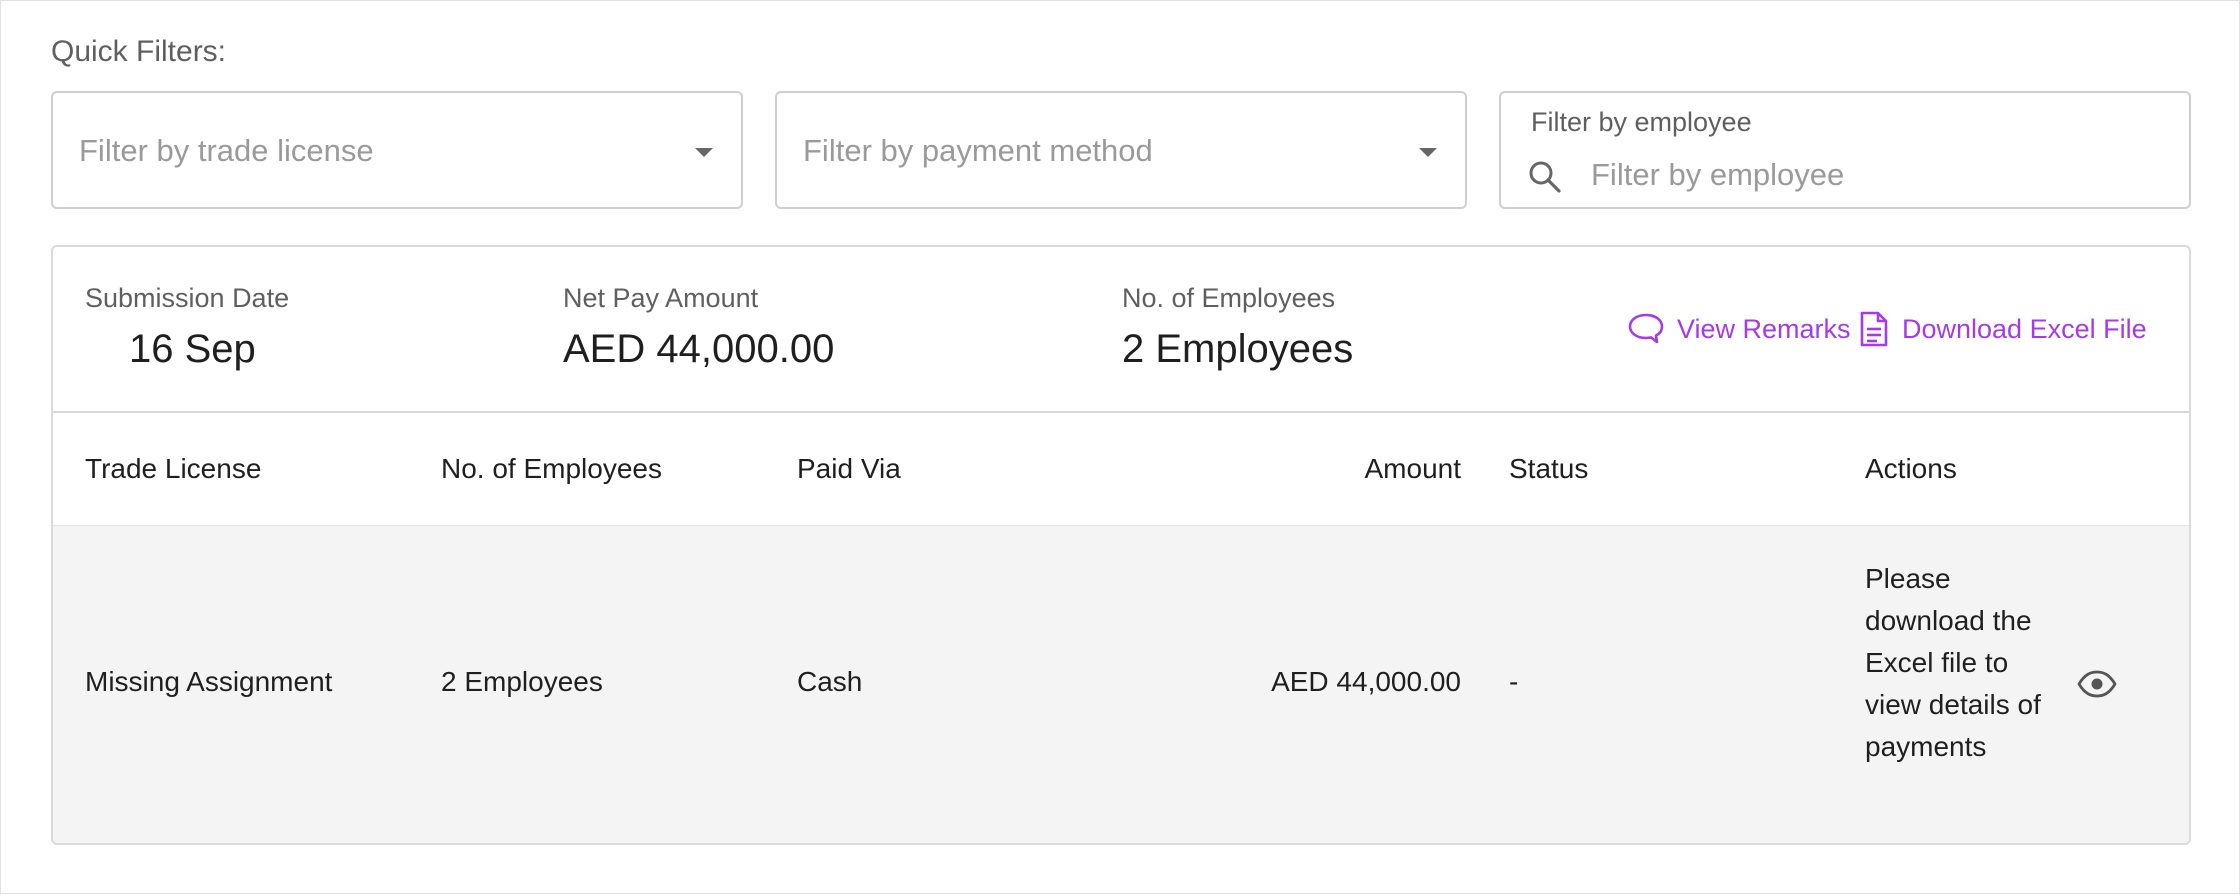 Image resolution: width=2240 pixels, height=894 pixels. Describe the element at coordinates (978, 150) in the screenshot. I see `payment-method-placeholder: Filter by payment method` at that location.